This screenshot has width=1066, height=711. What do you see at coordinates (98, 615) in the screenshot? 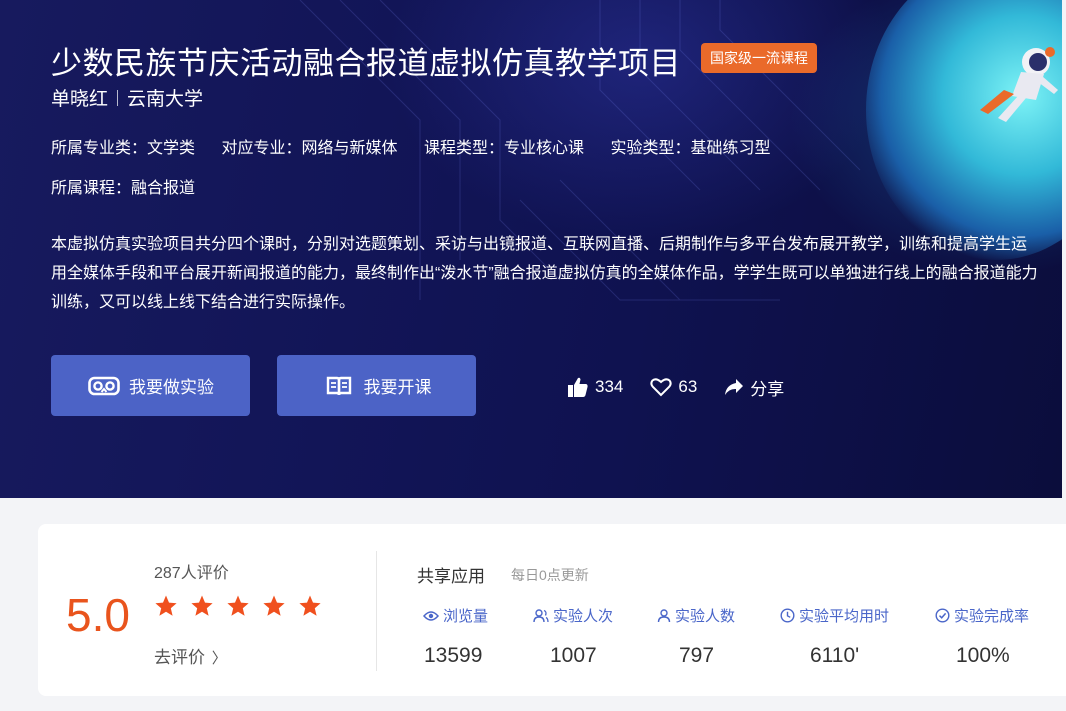
I see `rating-score: 5.0` at bounding box center [98, 615].